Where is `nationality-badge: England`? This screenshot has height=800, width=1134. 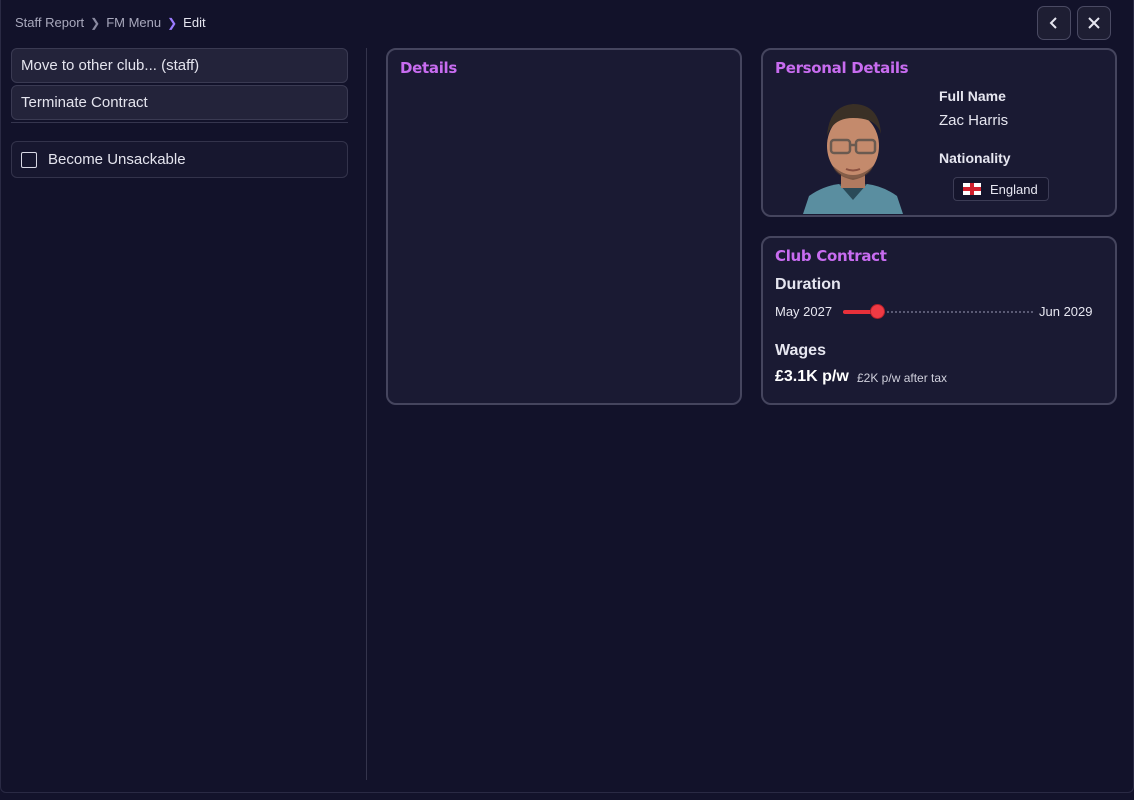
nationality-badge: England is located at coordinates (1001, 189).